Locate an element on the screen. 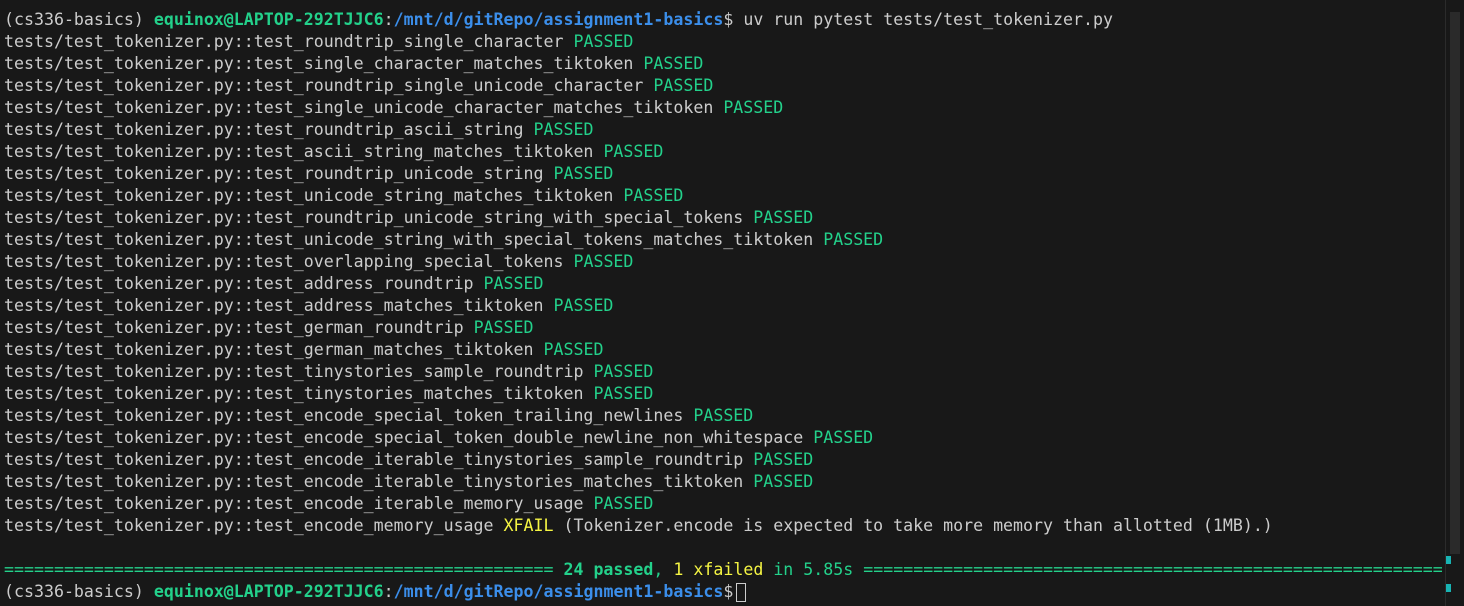 Image resolution: width=1464 pixels, height=606 pixels. terminal-scrollbar is located at coordinates (1454, 303).